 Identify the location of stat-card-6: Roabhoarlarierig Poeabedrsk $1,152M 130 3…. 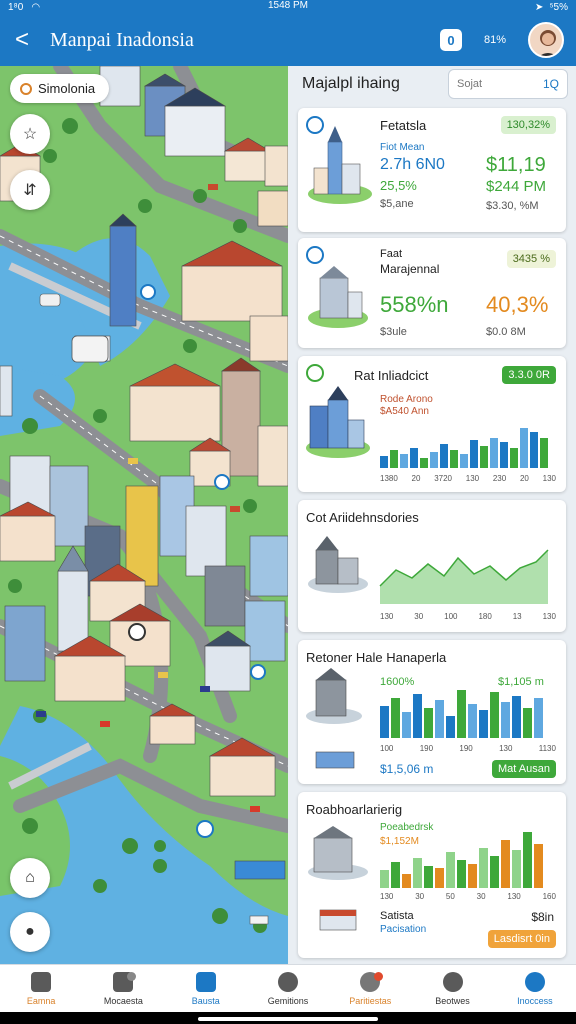
(432, 875).